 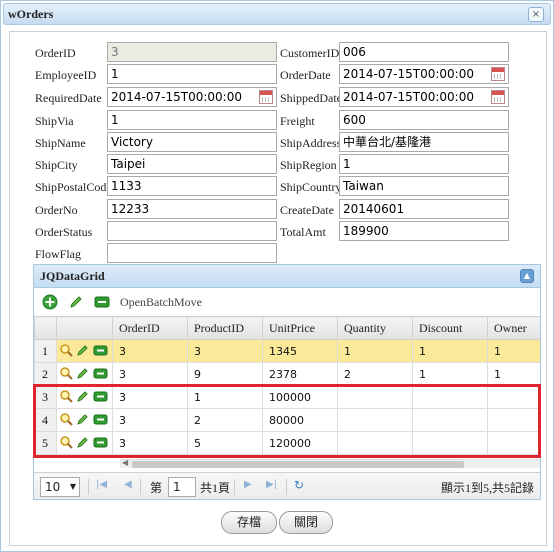 What do you see at coordinates (192, 186) in the screenshot?
I see `ship-postal-code-field: 1133` at bounding box center [192, 186].